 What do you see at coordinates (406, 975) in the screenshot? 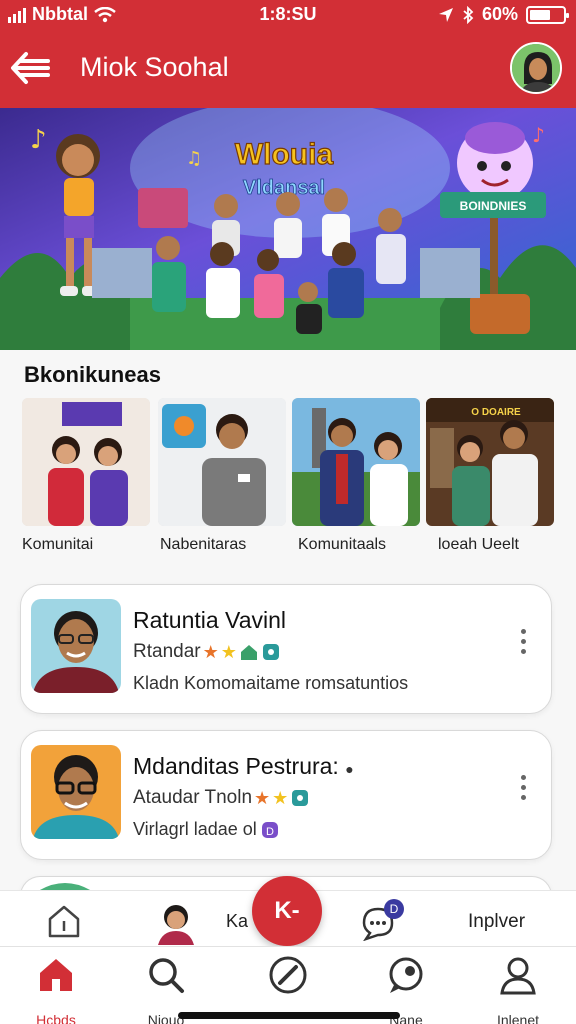
I see `chat-icon` at bounding box center [406, 975].